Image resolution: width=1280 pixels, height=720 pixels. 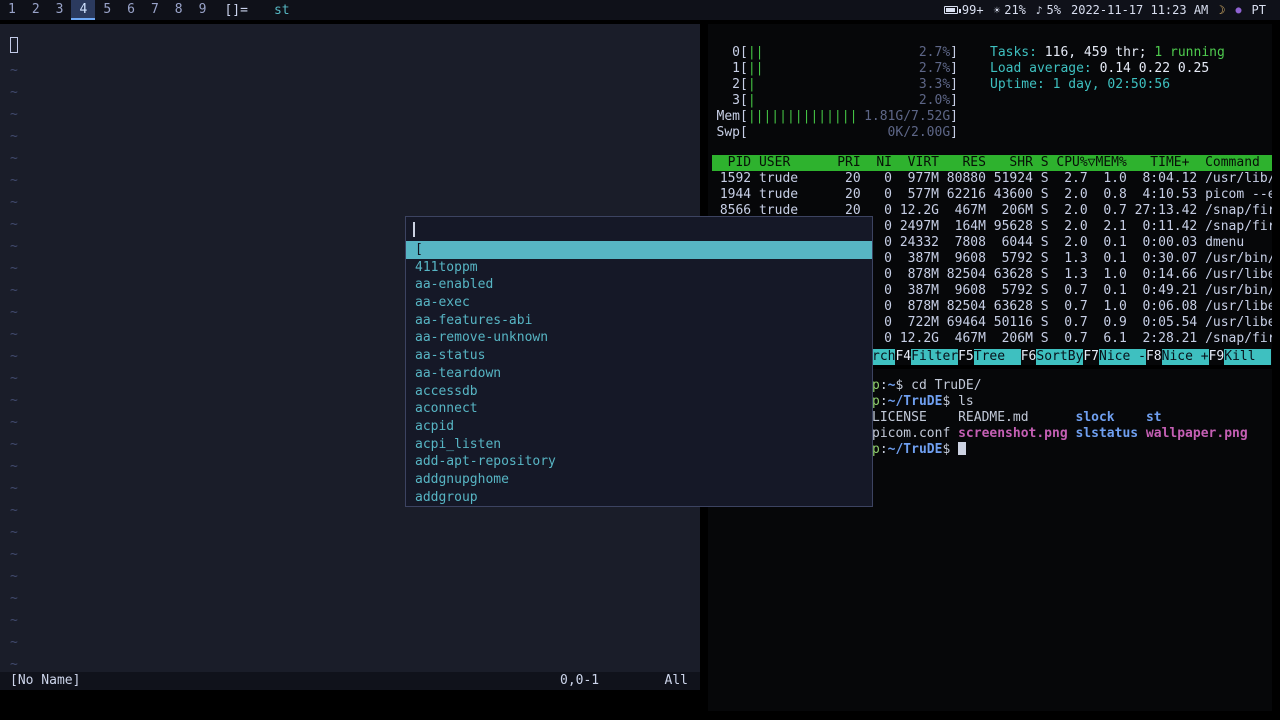 What do you see at coordinates (639, 445) in the screenshot?
I see `dmenu-item: acpi_listen` at bounding box center [639, 445].